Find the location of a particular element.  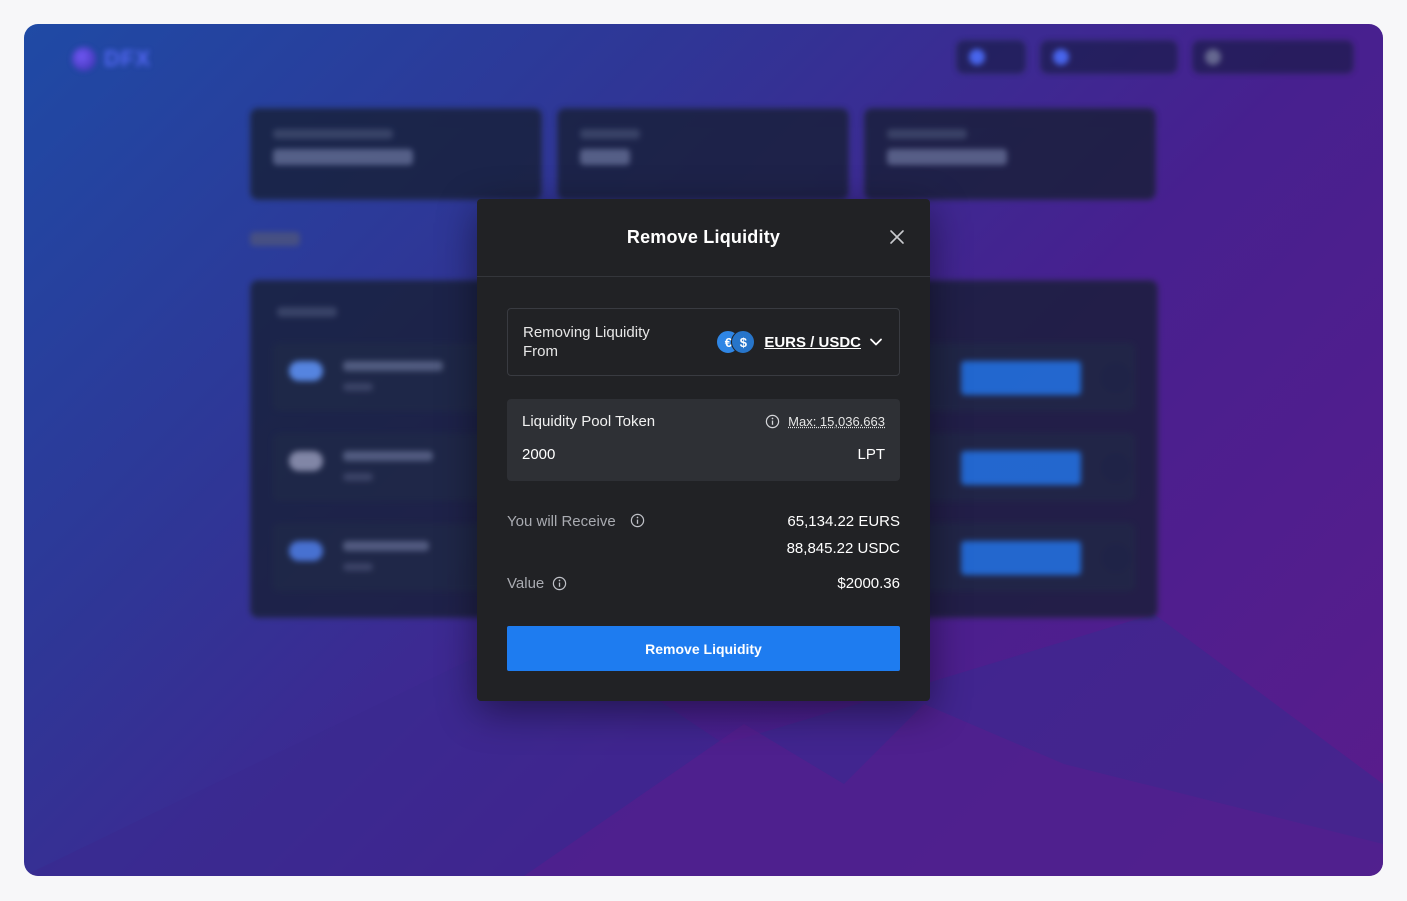

pair-select-dropdown: € $ EURS / USDC is located at coordinates (799, 342).